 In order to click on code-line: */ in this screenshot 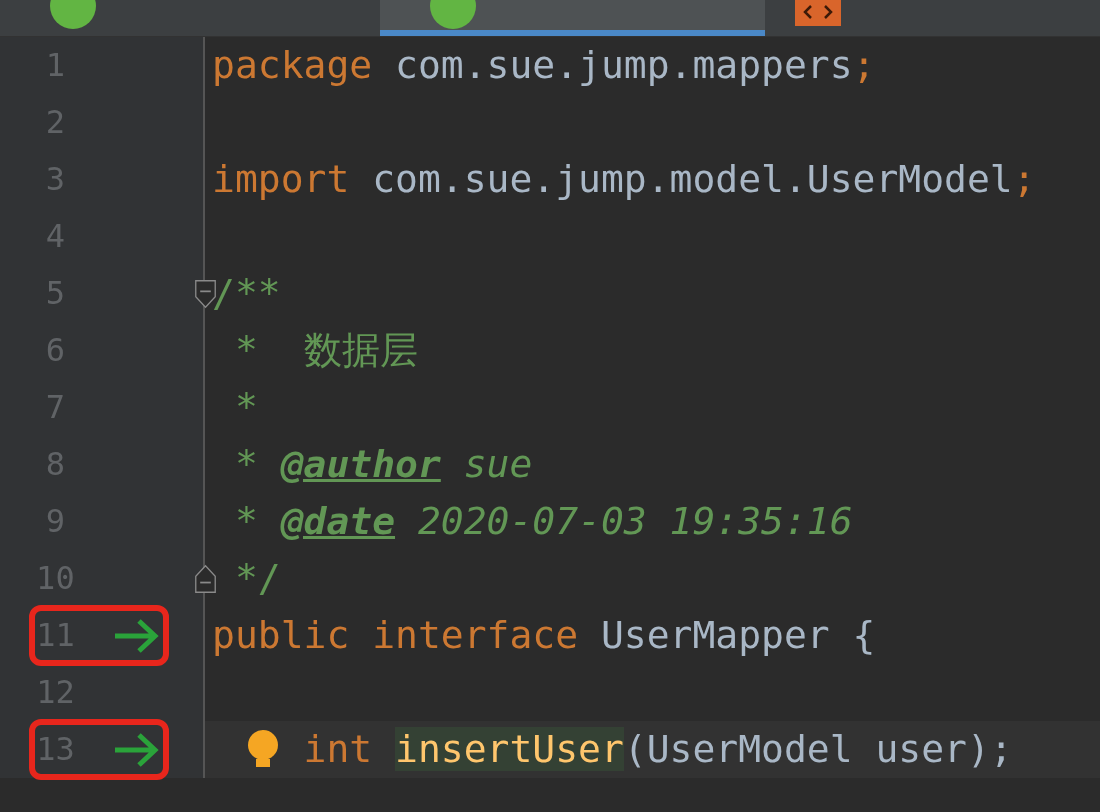, I will do `click(257, 578)`.